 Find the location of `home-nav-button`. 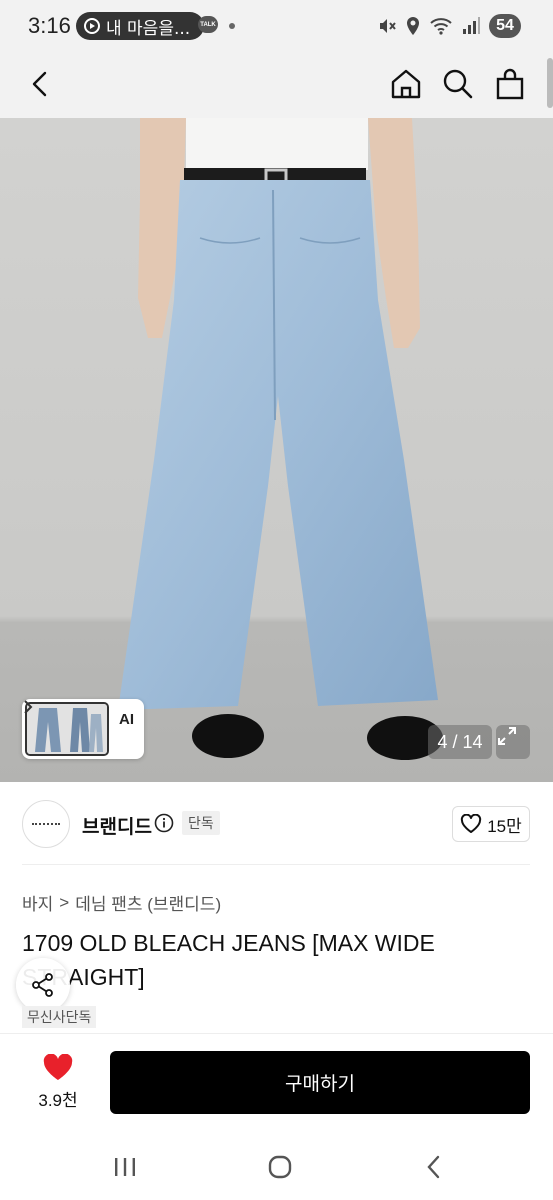

home-nav-button is located at coordinates (280, 1167).